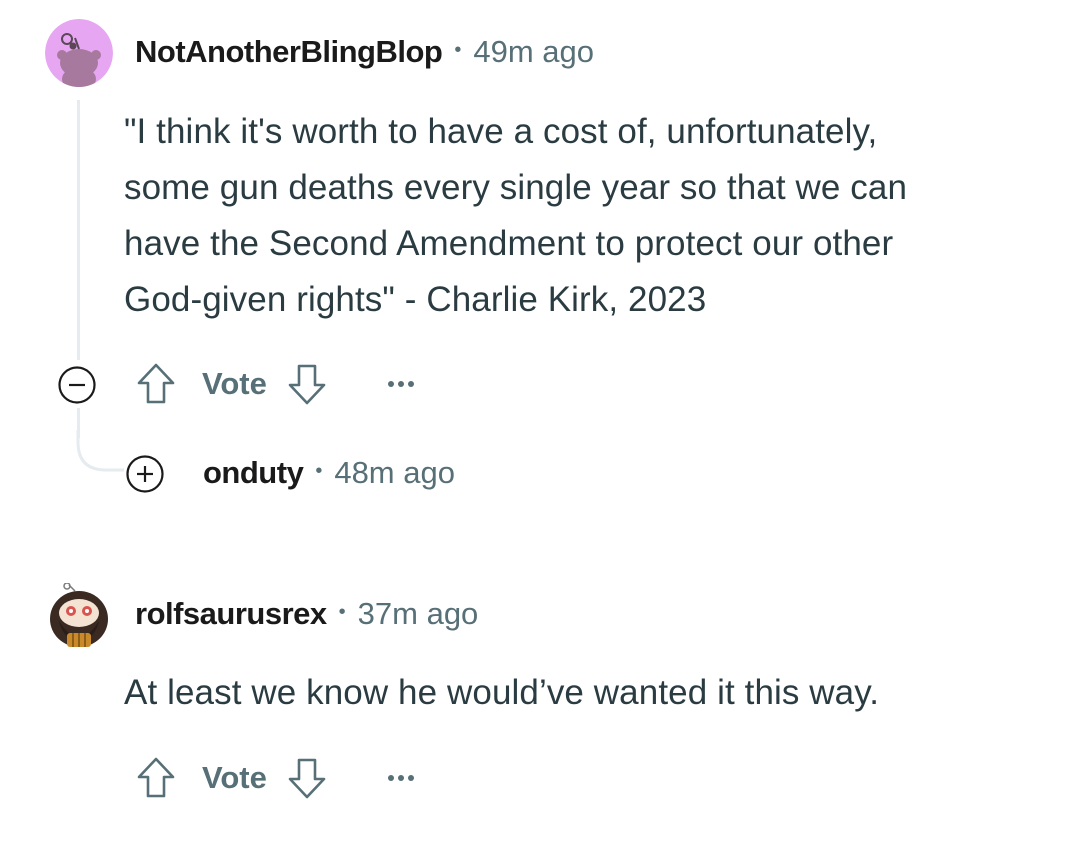 The image size is (1080, 845). I want to click on timestamp: 49m ago, so click(533, 52).